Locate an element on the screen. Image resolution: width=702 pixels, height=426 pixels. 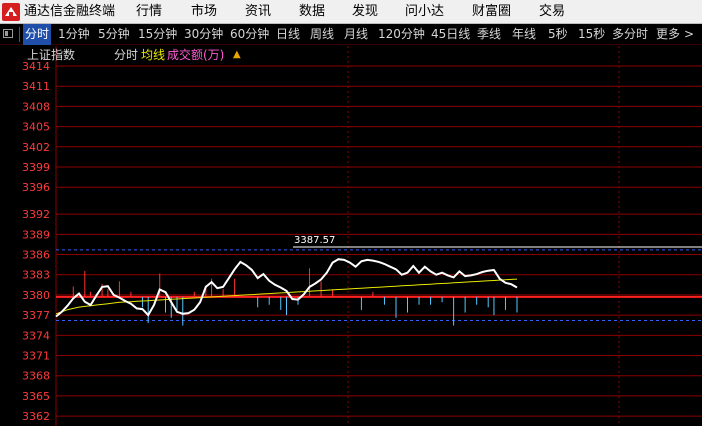
y-tick-label: 3386 is located at coordinates (36, 255).